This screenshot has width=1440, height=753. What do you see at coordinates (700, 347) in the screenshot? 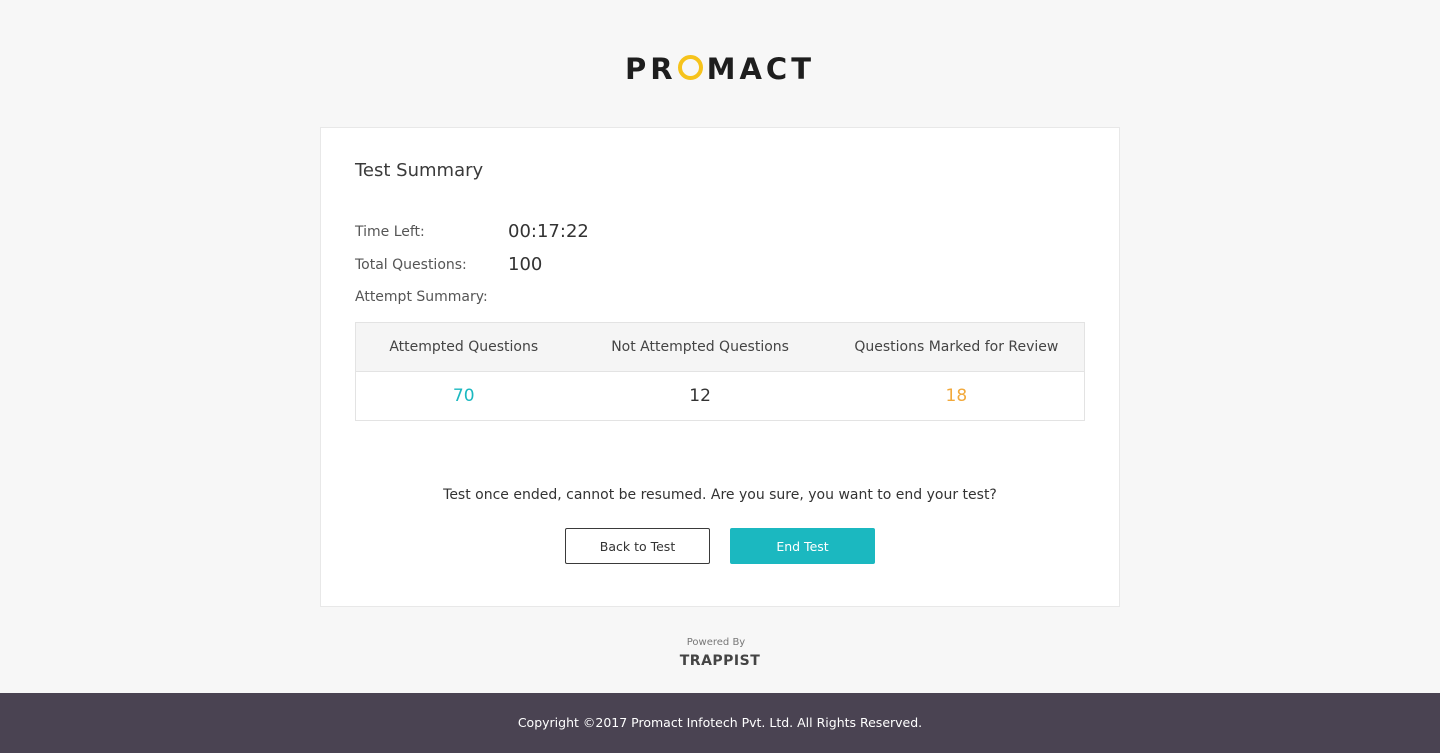
I see `header-not-attempted: Not Attempted Questions` at bounding box center [700, 347].